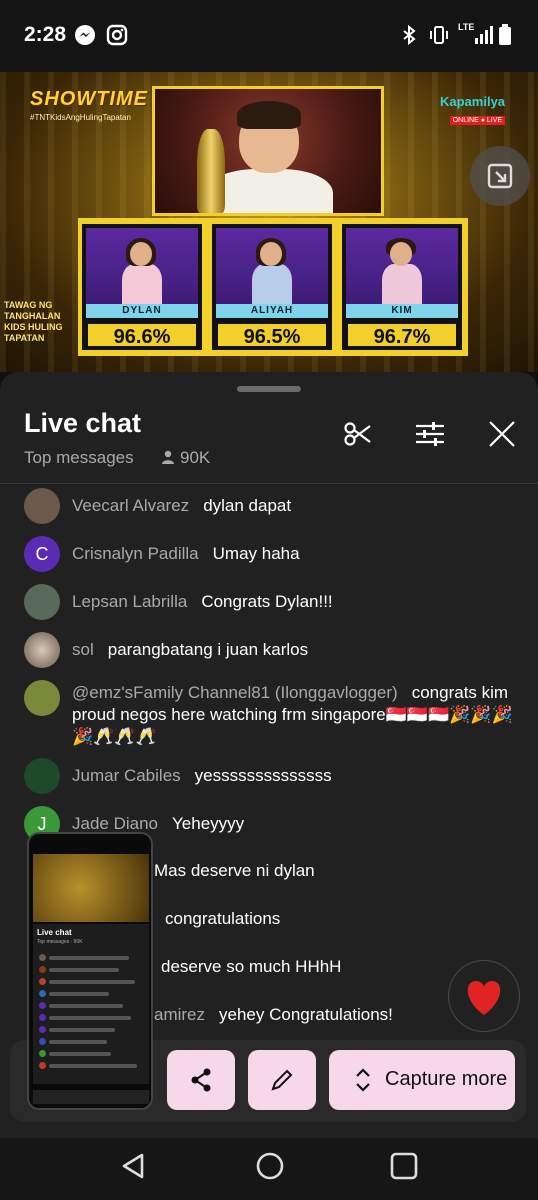 The image size is (538, 1200). I want to click on message-text: congratulations, so click(223, 918).